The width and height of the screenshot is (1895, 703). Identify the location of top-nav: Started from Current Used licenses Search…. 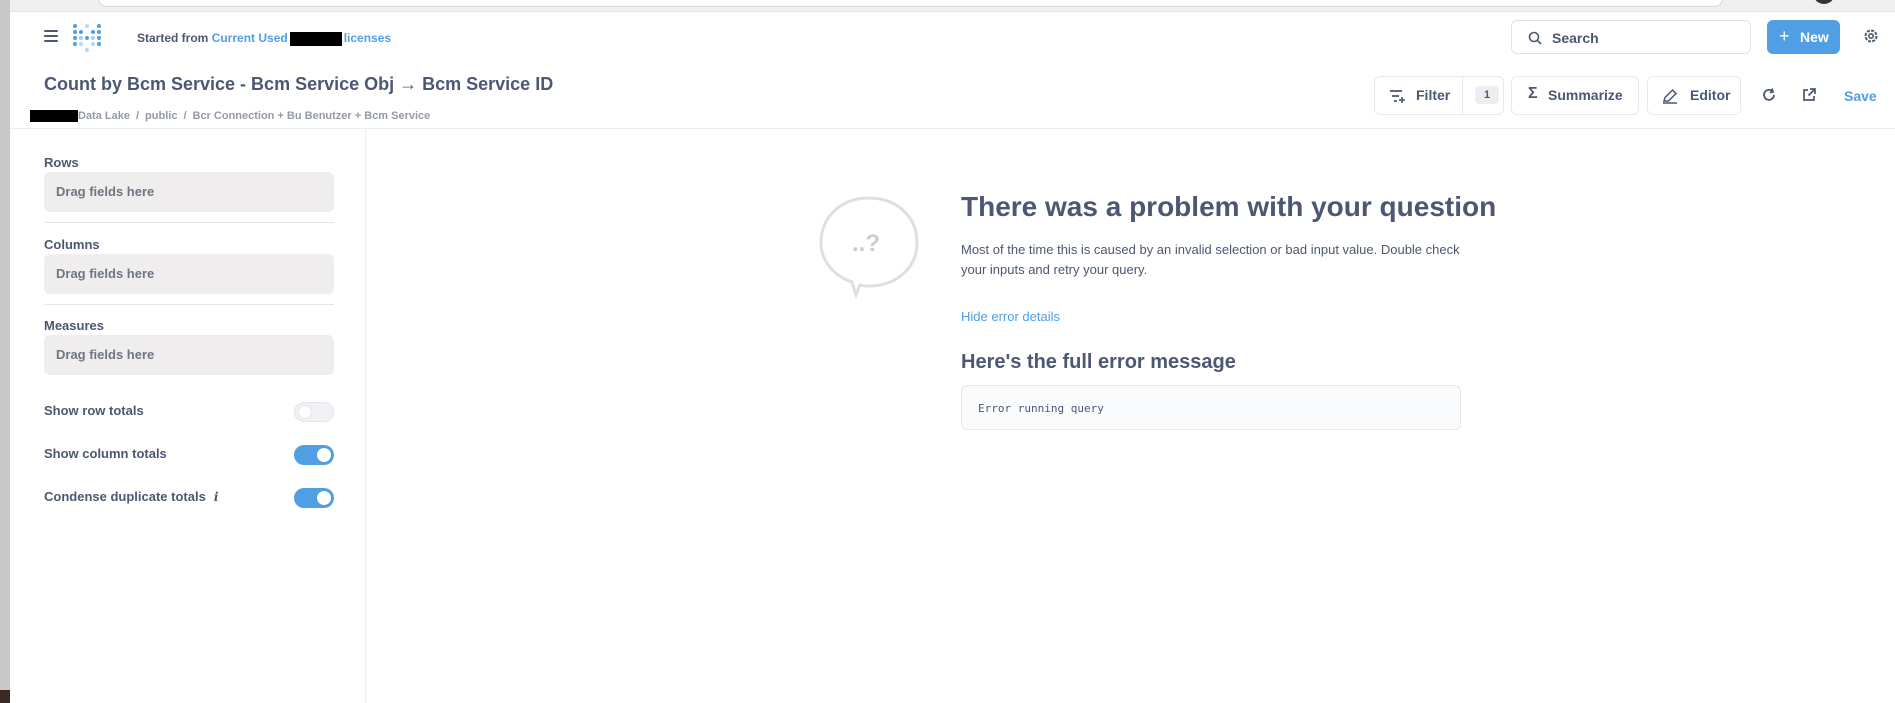
(952, 37).